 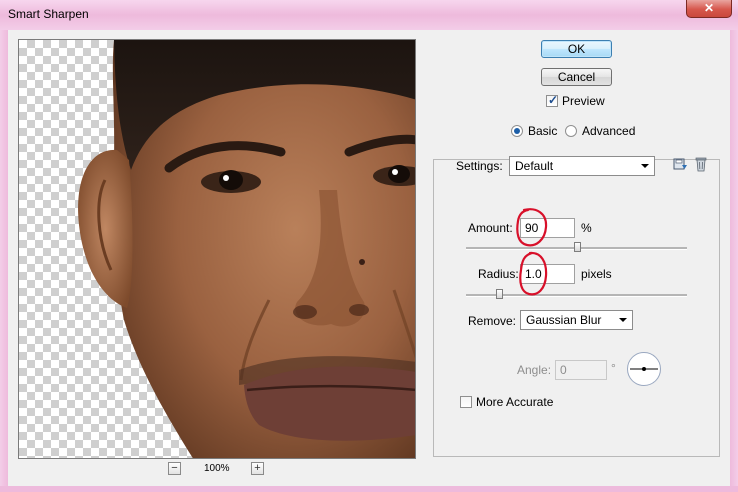 I want to click on remove-dropdown: Gaussian Blur, so click(x=576, y=320).